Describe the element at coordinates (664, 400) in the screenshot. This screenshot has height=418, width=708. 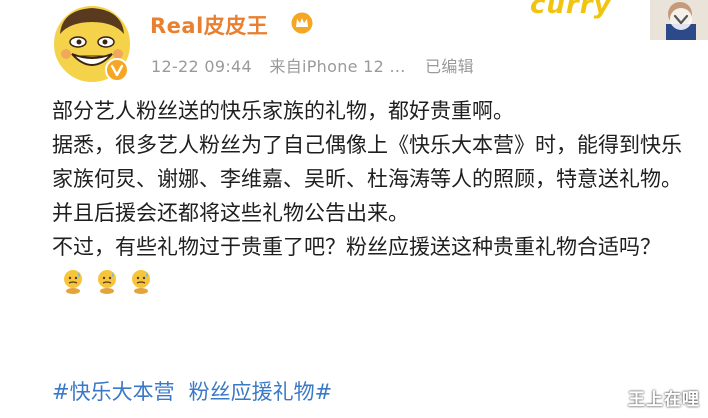
I see `watermark: 王上在哩` at that location.